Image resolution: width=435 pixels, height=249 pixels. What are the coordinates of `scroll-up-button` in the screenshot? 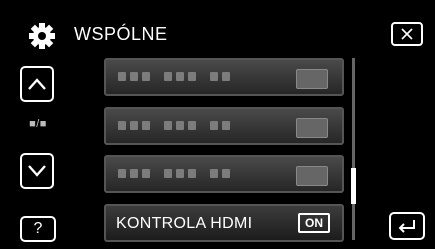 It's located at (37, 84).